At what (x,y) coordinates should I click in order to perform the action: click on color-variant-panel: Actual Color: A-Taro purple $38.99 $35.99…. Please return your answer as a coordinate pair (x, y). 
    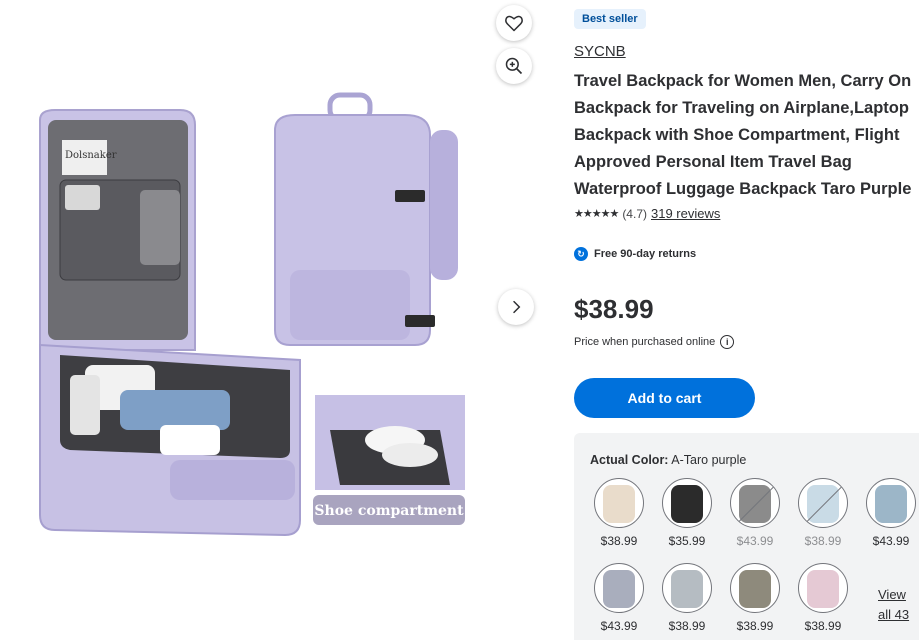
    Looking at the image, I should click on (746, 536).